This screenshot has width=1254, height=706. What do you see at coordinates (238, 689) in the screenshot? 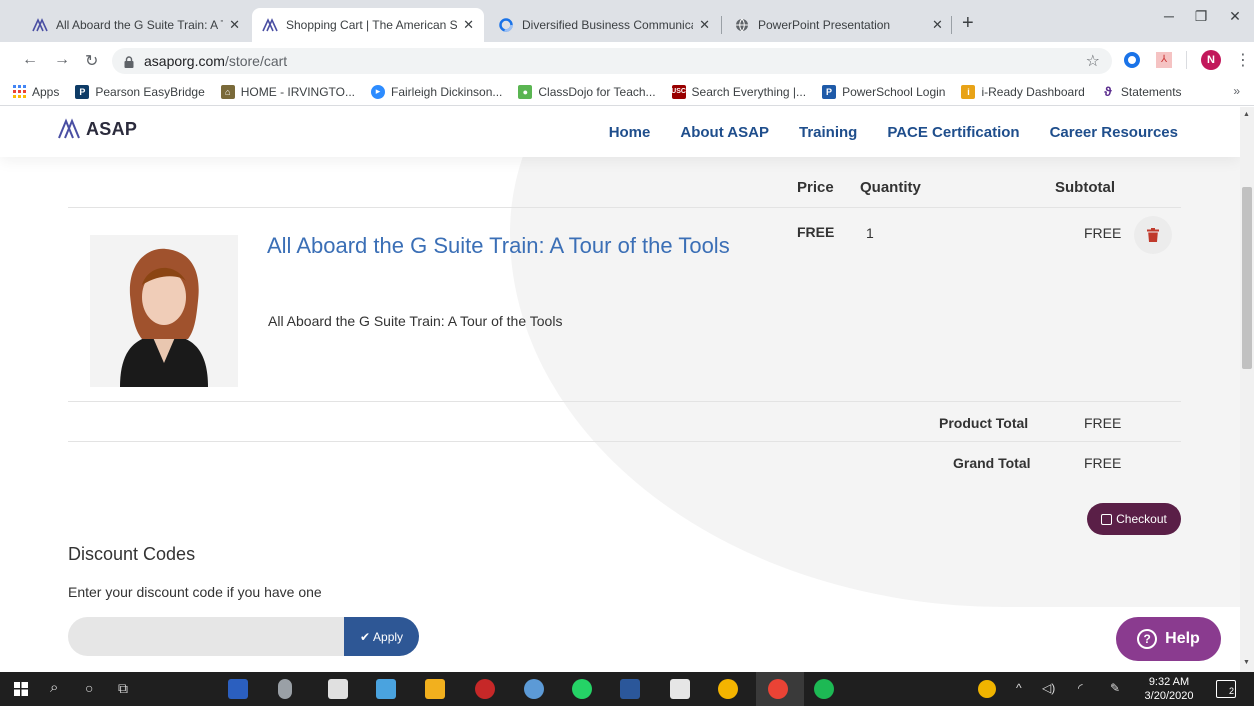
I see `mail-app-icon` at bounding box center [238, 689].